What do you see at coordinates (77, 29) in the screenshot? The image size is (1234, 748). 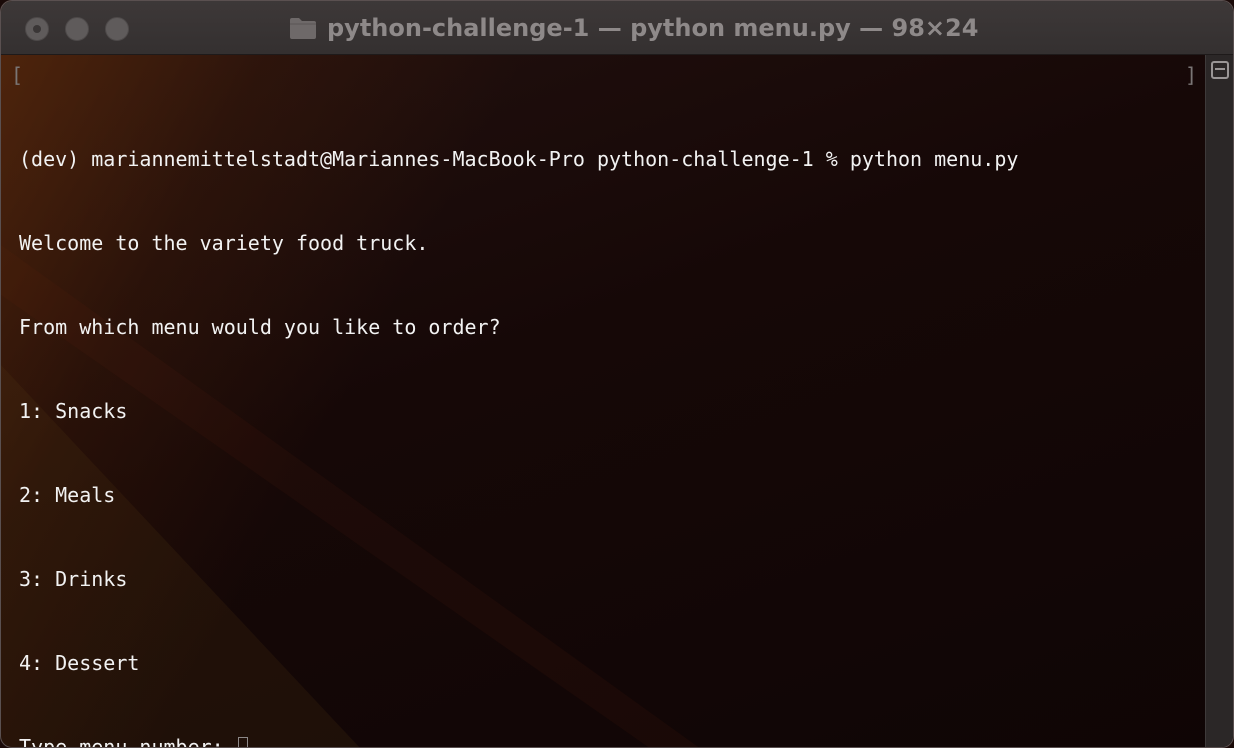 I see `minimize-window-button` at bounding box center [77, 29].